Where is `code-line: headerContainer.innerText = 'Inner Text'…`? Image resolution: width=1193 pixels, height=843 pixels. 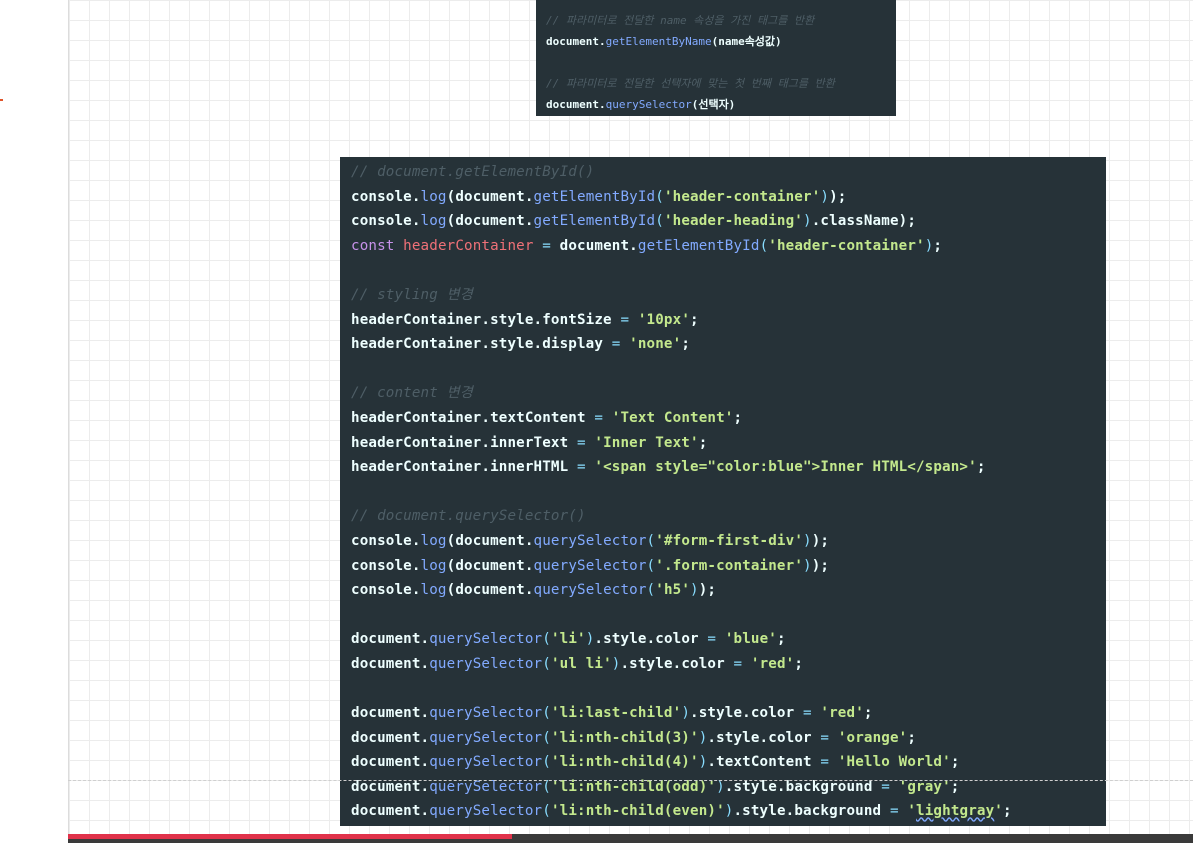
code-line: headerContainer.innerText = 'Inner Text'… is located at coordinates (529, 442).